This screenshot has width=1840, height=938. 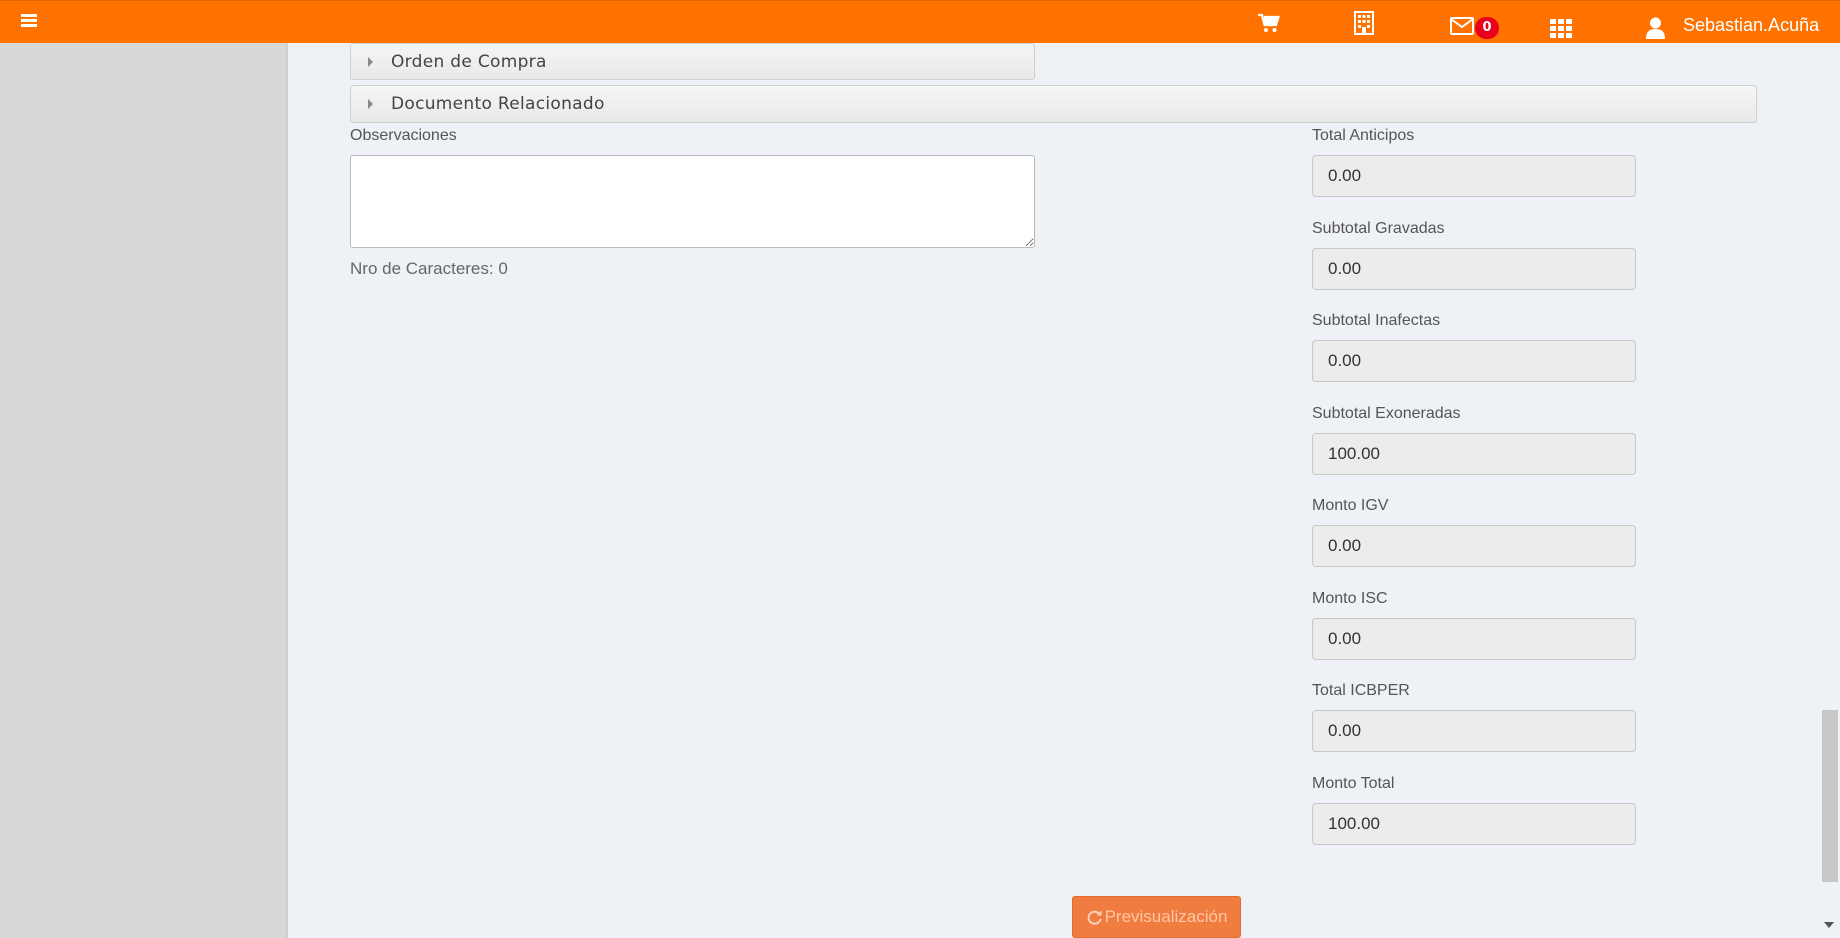 I want to click on envelope-icon, so click(x=1462, y=26).